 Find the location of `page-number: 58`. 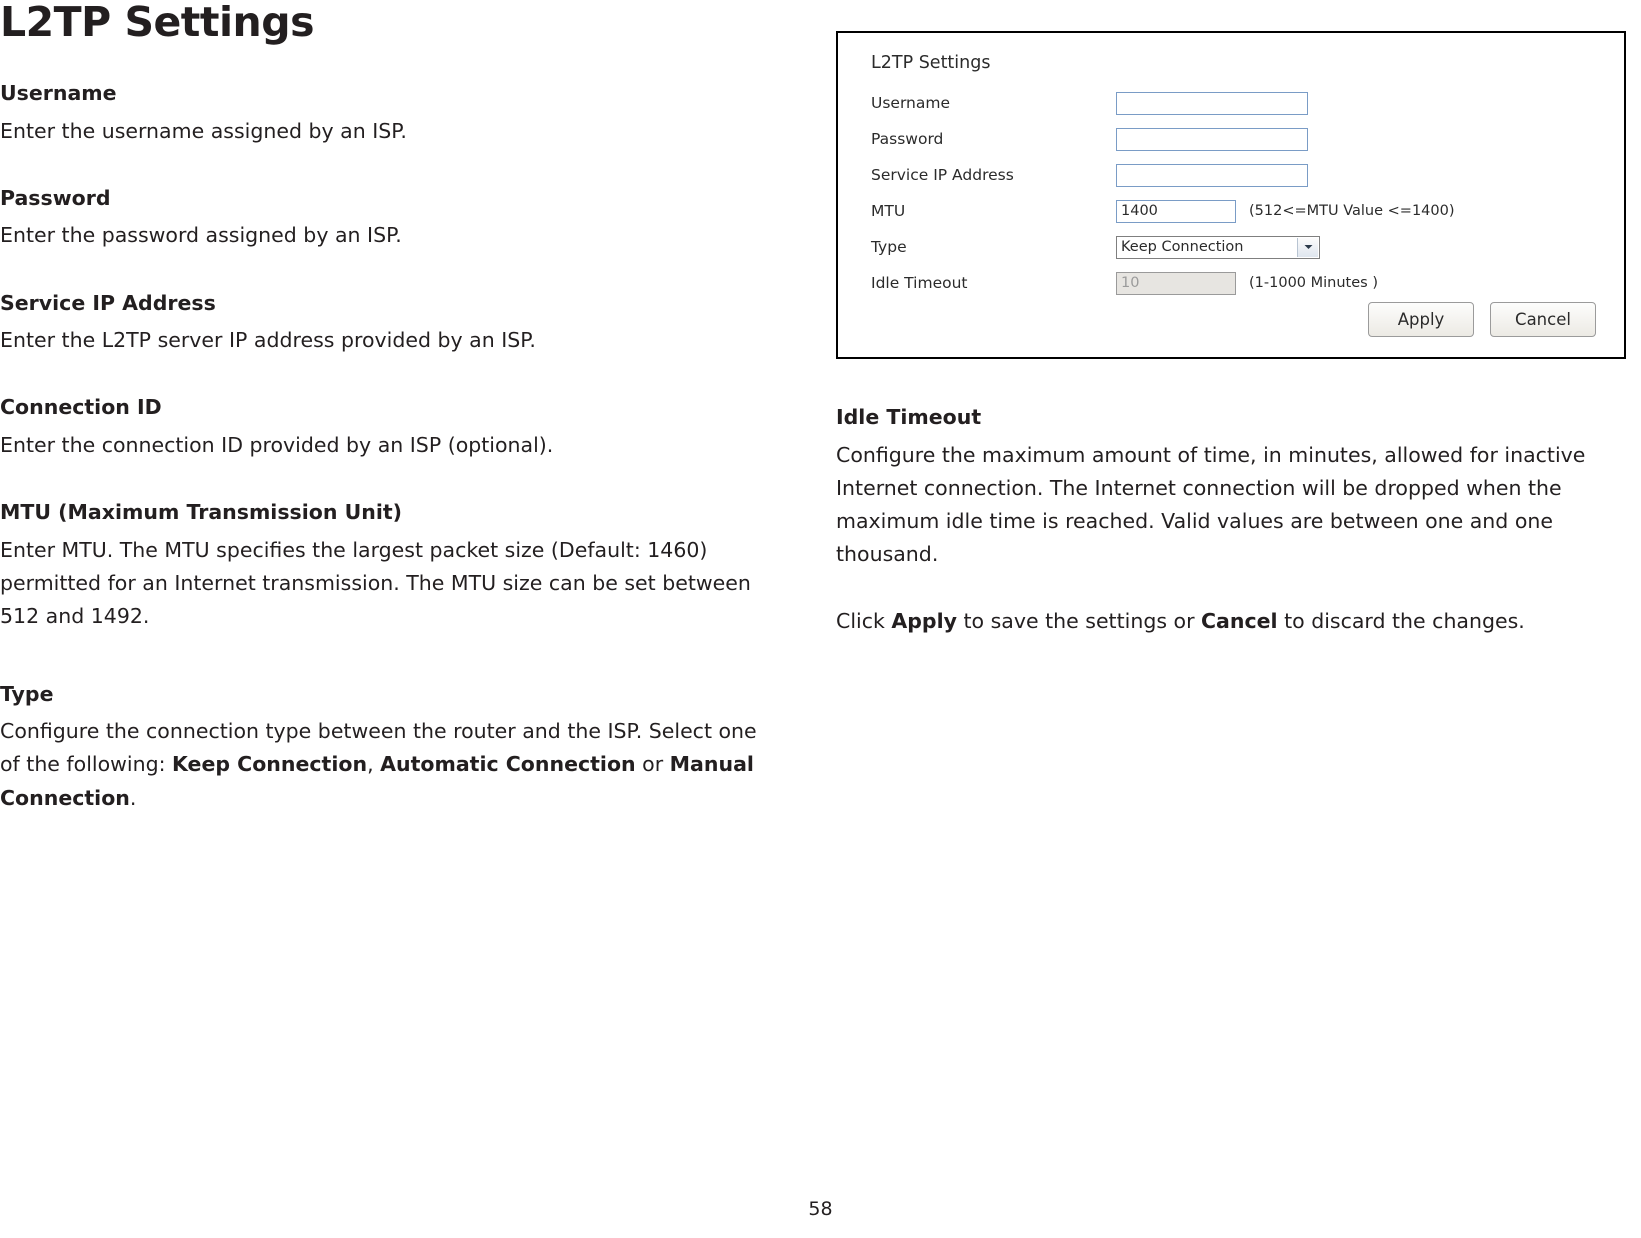

page-number: 58 is located at coordinates (820, 1209).